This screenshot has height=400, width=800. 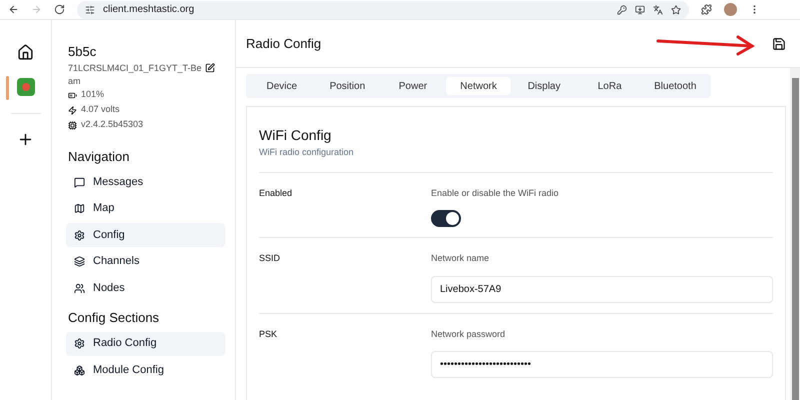 What do you see at coordinates (72, 110) in the screenshot?
I see `lightning-icon` at bounding box center [72, 110].